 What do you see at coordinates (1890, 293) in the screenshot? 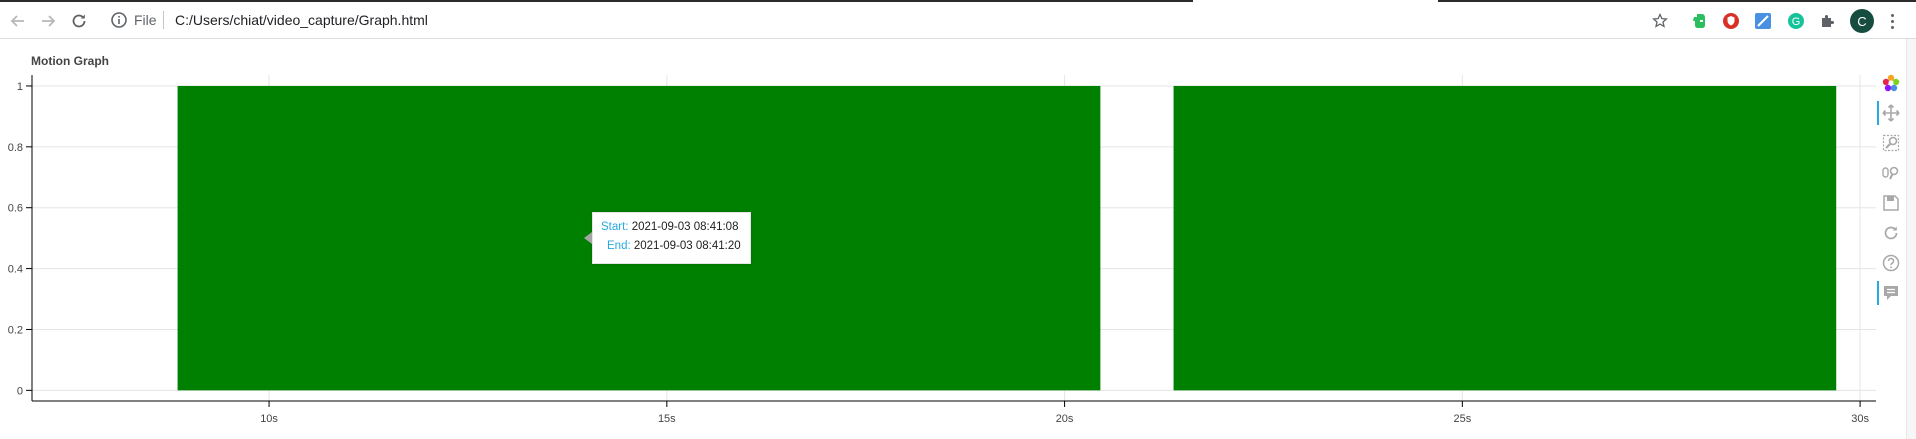
I see `hover-icon` at bounding box center [1890, 293].